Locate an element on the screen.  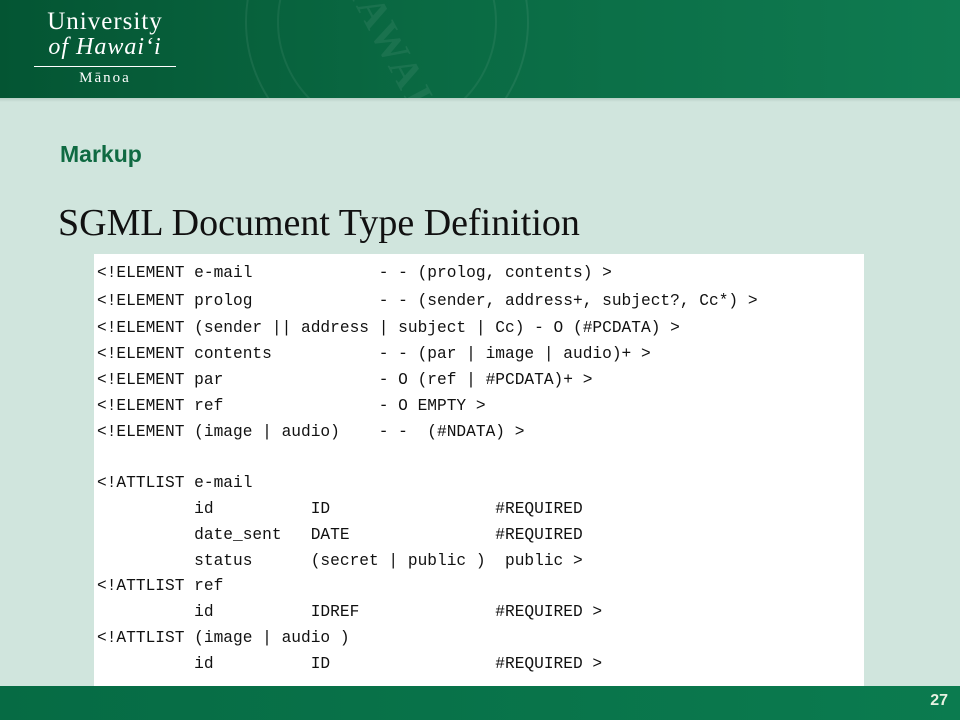
slide-title: SGML Document Type Definition is located at coordinates (319, 223).